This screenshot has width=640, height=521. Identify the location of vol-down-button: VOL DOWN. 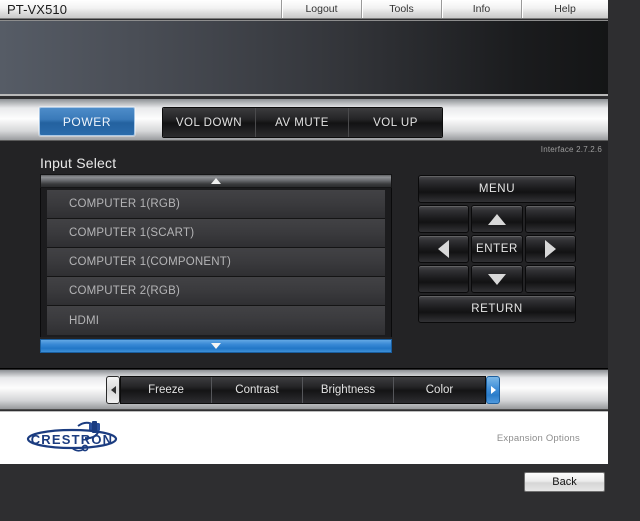
(209, 122).